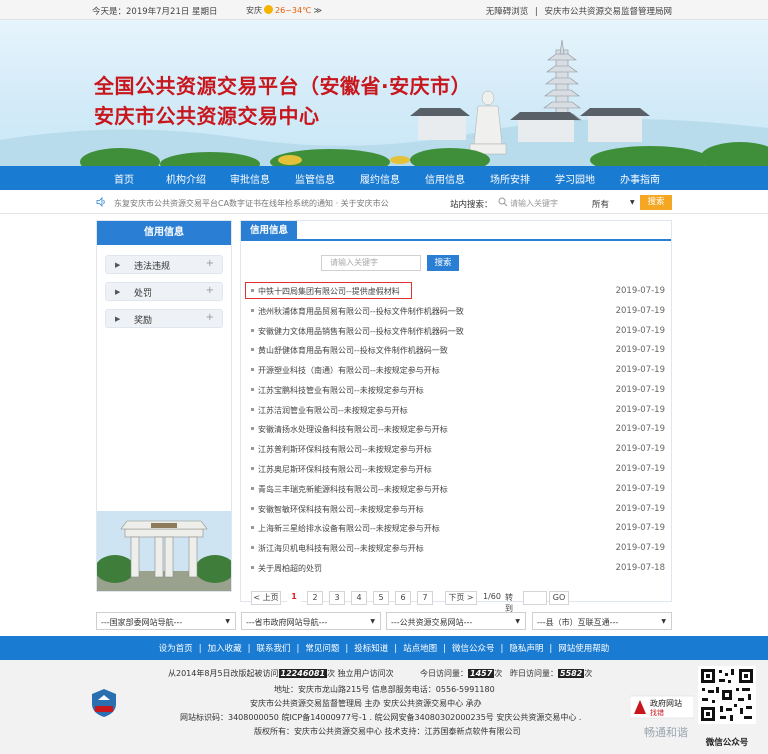 This screenshot has width=768, height=754. I want to click on list-item: 中铁十四局集团有限公司--提供虚假材料 2019-07-19, so click(459, 291).